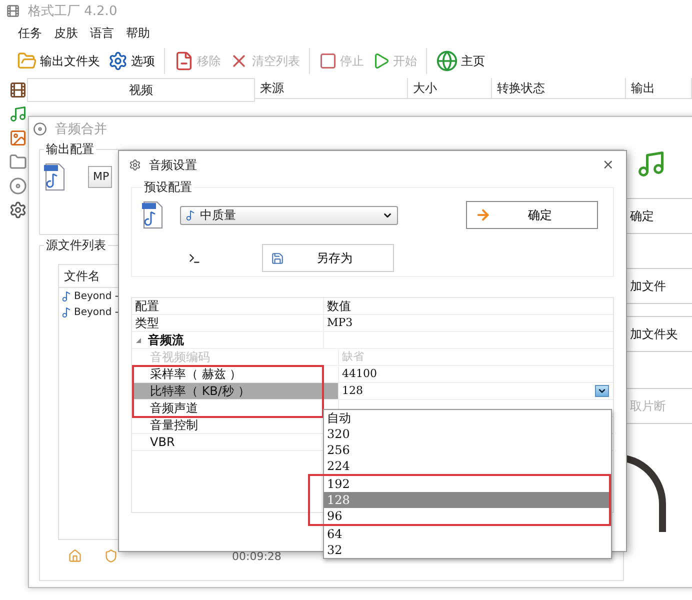 Image resolution: width=692 pixels, height=600 pixels. What do you see at coordinates (353, 357) in the screenshot?
I see `property-value: 缺省` at bounding box center [353, 357].